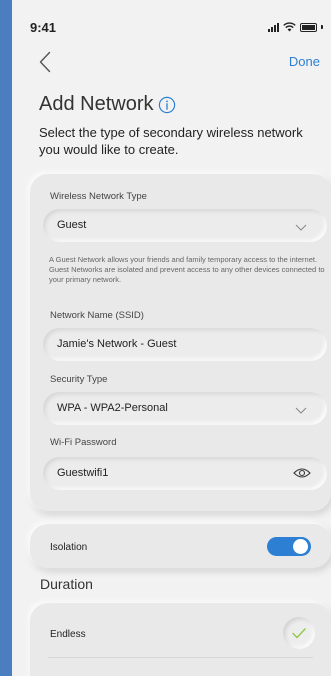 The width and height of the screenshot is (331, 676). Describe the element at coordinates (69, 547) in the screenshot. I see `isolation-label: Isolation` at that location.